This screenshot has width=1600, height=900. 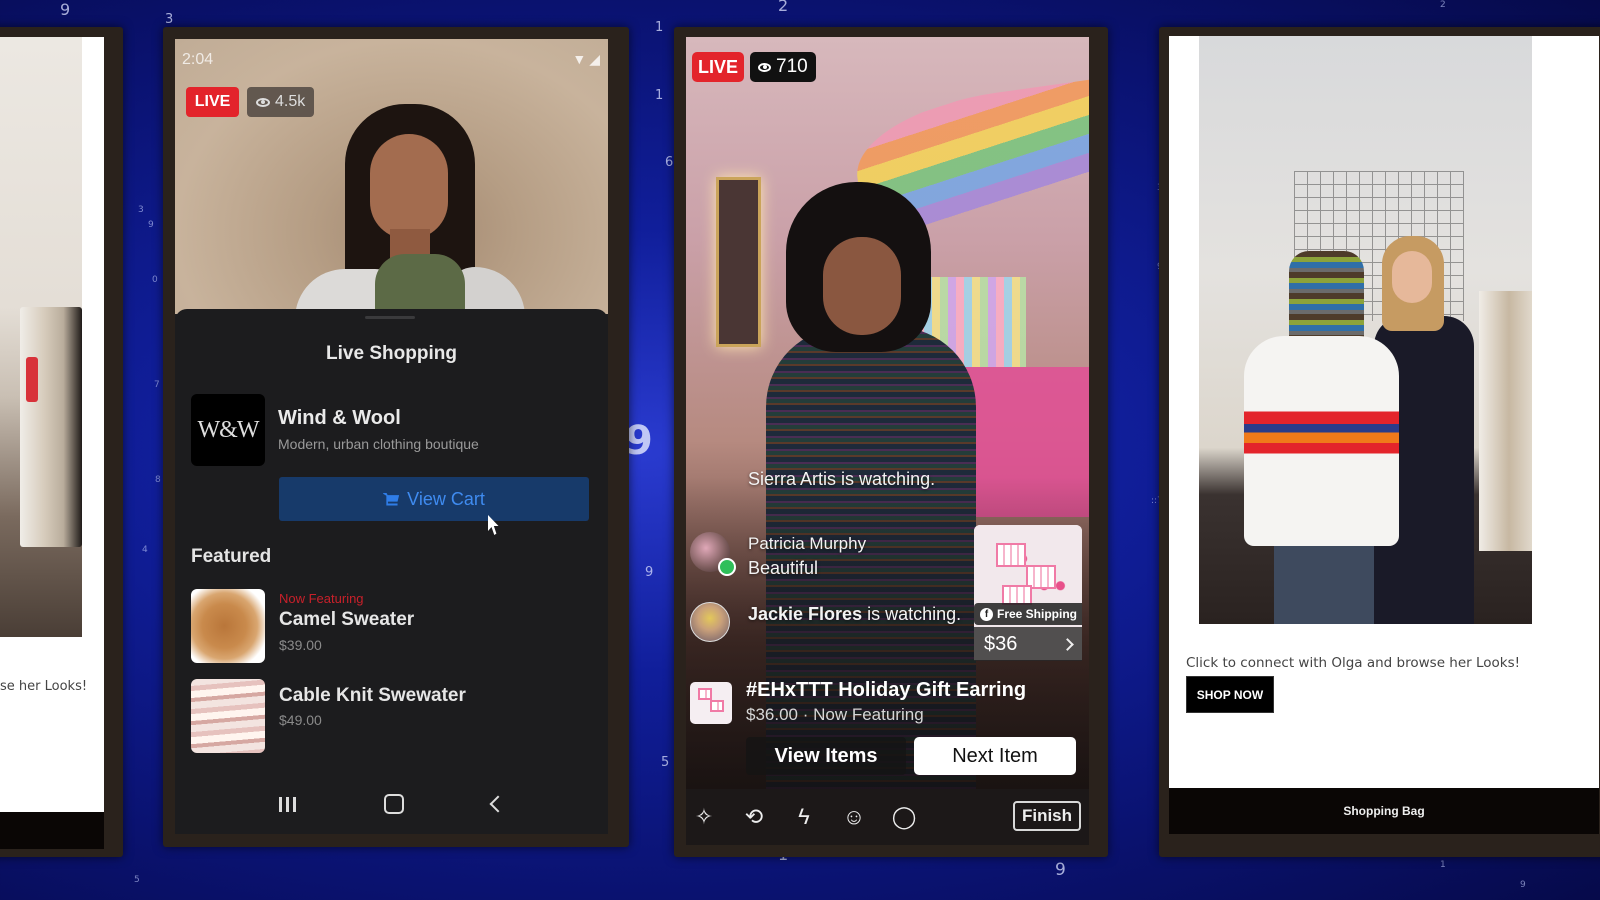 I want to click on sheet-title: Live Shopping, so click(x=391, y=353).